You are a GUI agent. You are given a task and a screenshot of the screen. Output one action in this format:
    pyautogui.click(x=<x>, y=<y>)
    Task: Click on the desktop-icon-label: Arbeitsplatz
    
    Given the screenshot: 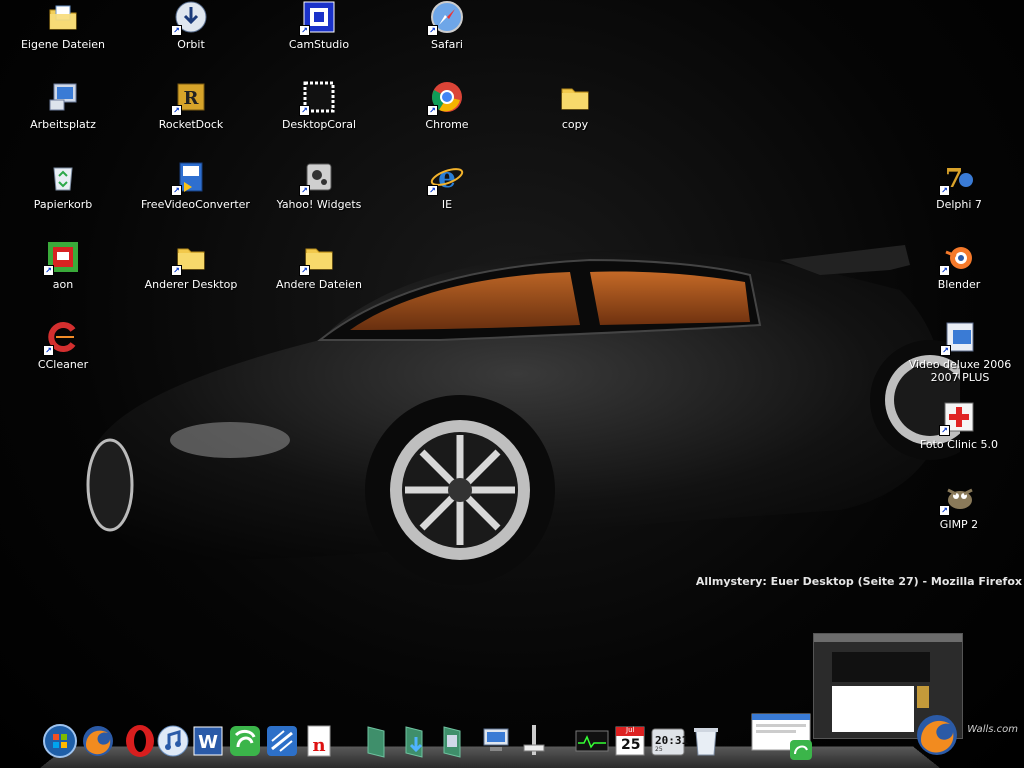 What is the action you would take?
    pyautogui.click(x=63, y=124)
    